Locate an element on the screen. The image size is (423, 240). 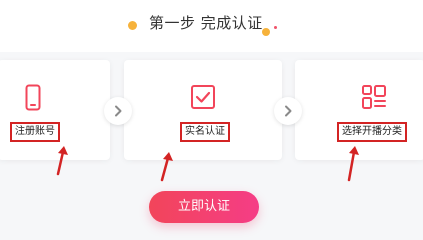
step-label: 注册账号 is located at coordinates (35, 132).